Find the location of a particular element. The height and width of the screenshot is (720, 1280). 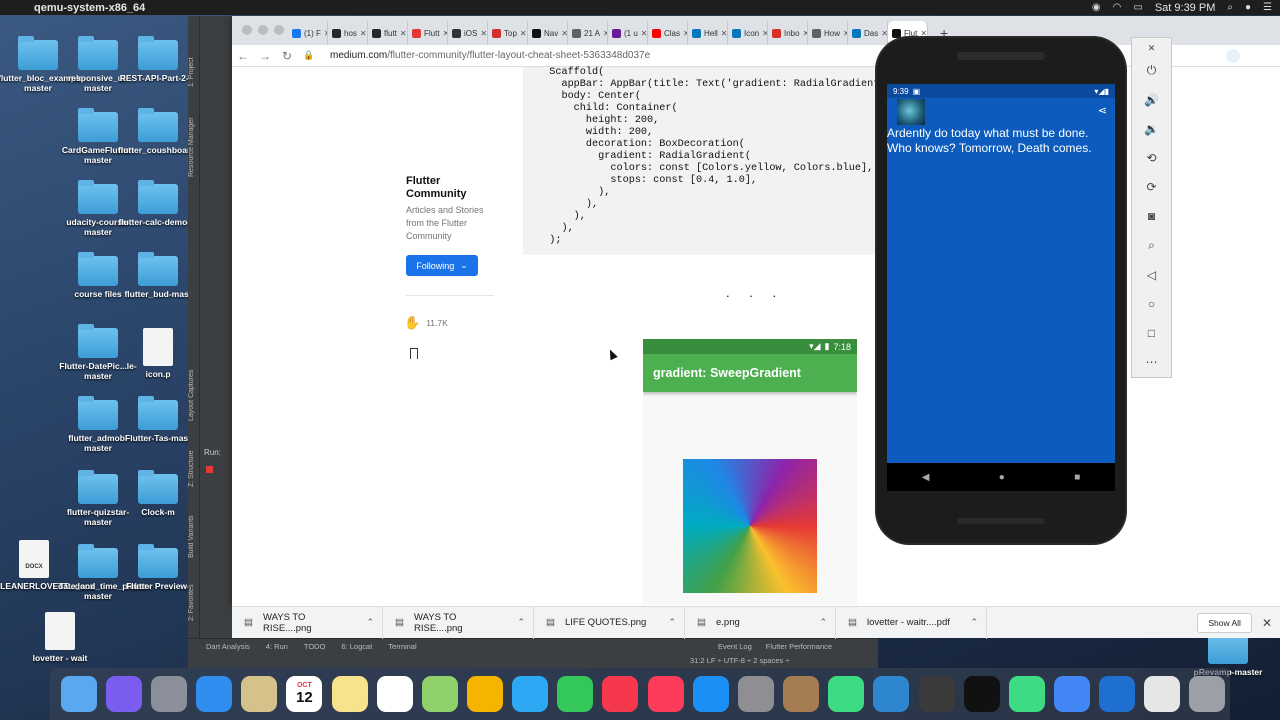

dock-chrome is located at coordinates (1071, 694).